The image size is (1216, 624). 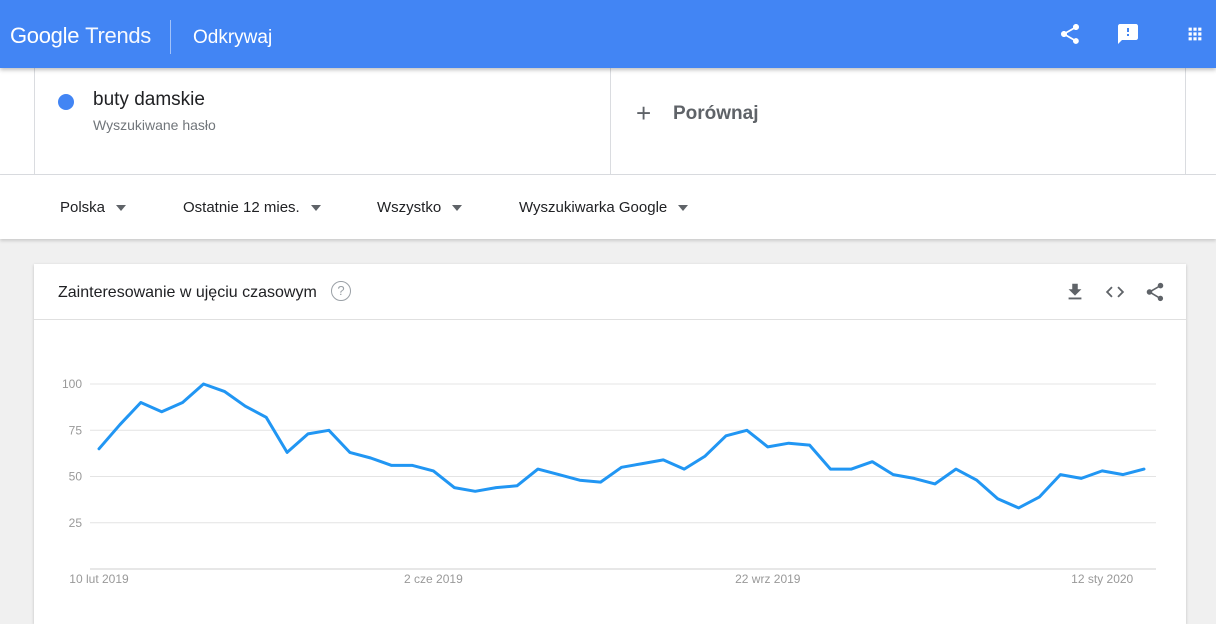 What do you see at coordinates (1195, 34) in the screenshot?
I see `apps-grid-icon` at bounding box center [1195, 34].